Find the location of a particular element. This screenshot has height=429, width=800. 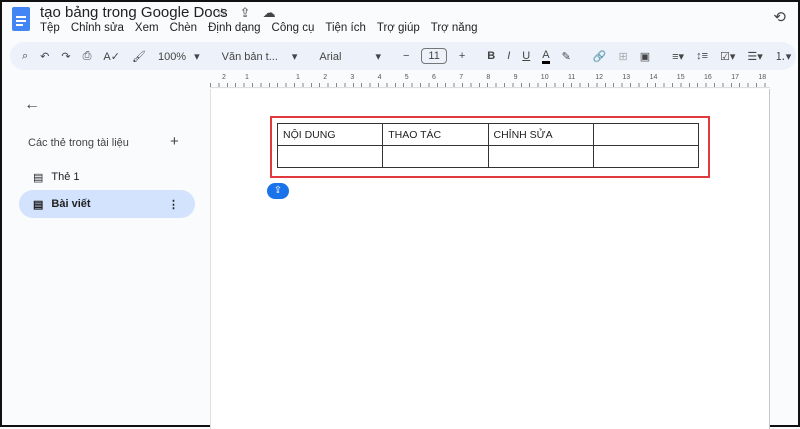

undo-icon: ↶ is located at coordinates (44, 56).